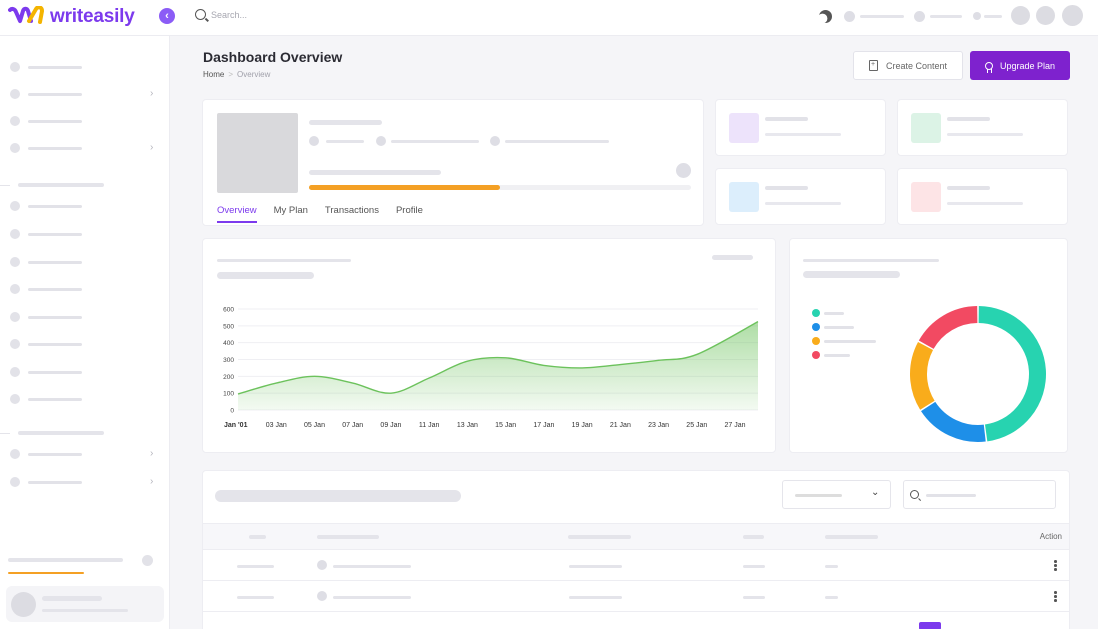 The image size is (1098, 629). Describe the element at coordinates (213, 74) in the screenshot. I see `breadcrumb-home: Home` at that location.